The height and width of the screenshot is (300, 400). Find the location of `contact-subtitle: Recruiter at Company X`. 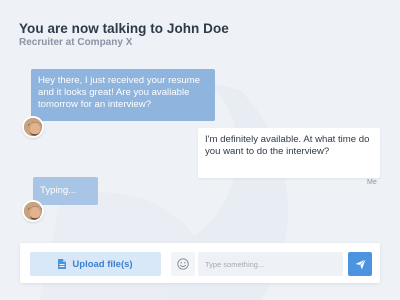

contact-subtitle: Recruiter at Company X is located at coordinates (76, 42).